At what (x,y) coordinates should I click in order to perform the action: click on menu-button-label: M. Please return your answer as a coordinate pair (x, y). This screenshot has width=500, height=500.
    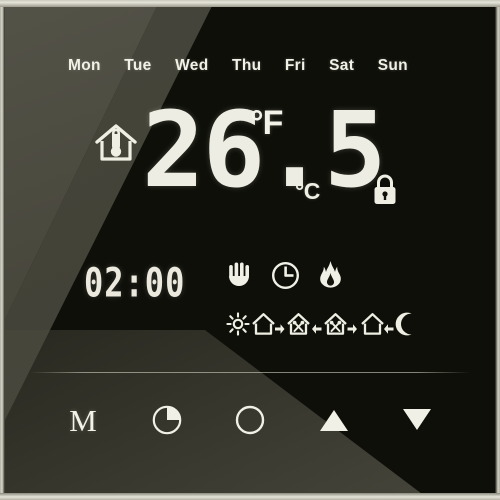
    Looking at the image, I should click on (83, 420).